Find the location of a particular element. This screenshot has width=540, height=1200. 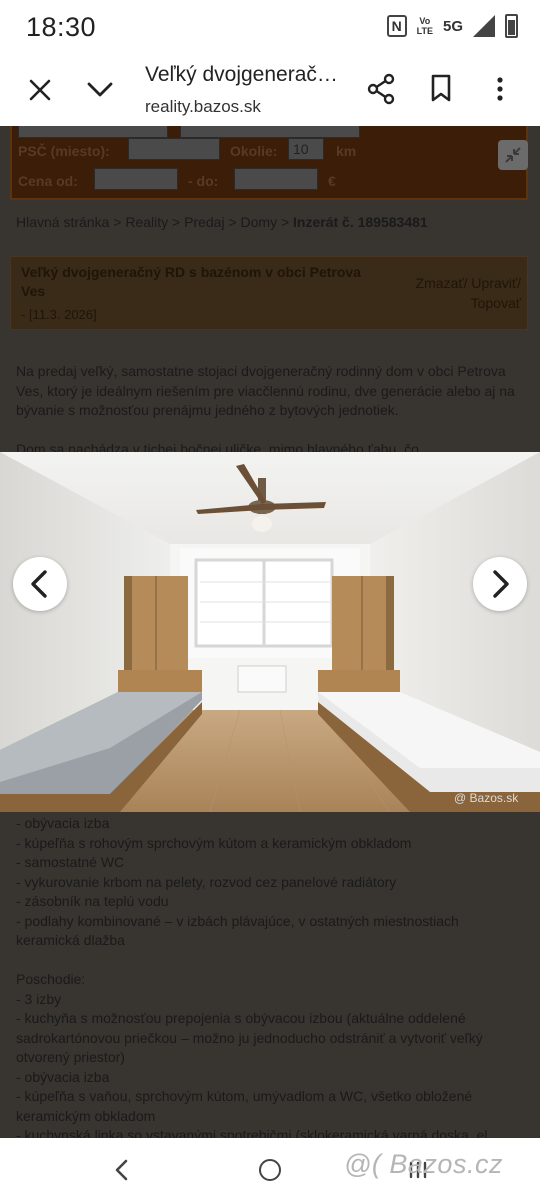

psc-input is located at coordinates (174, 149).